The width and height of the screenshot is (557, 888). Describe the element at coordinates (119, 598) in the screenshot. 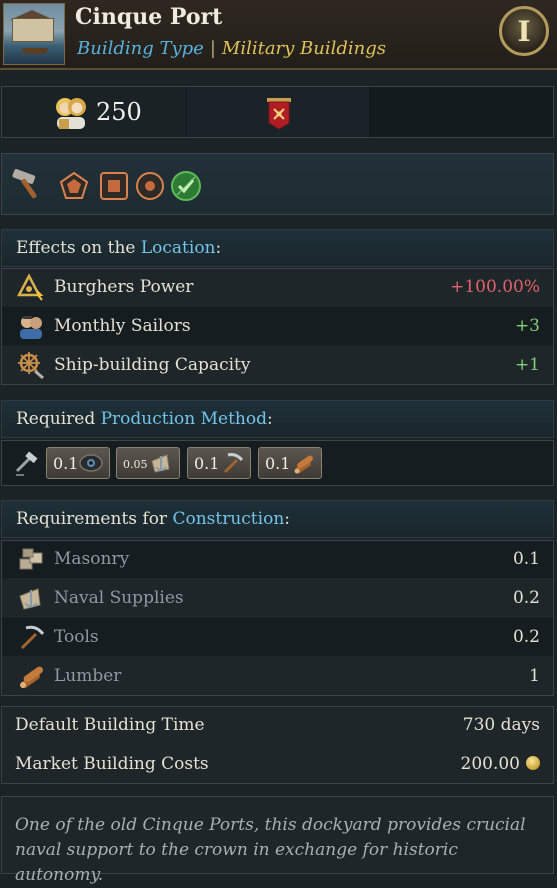

I see `requirement-label: Naval Supplies` at that location.